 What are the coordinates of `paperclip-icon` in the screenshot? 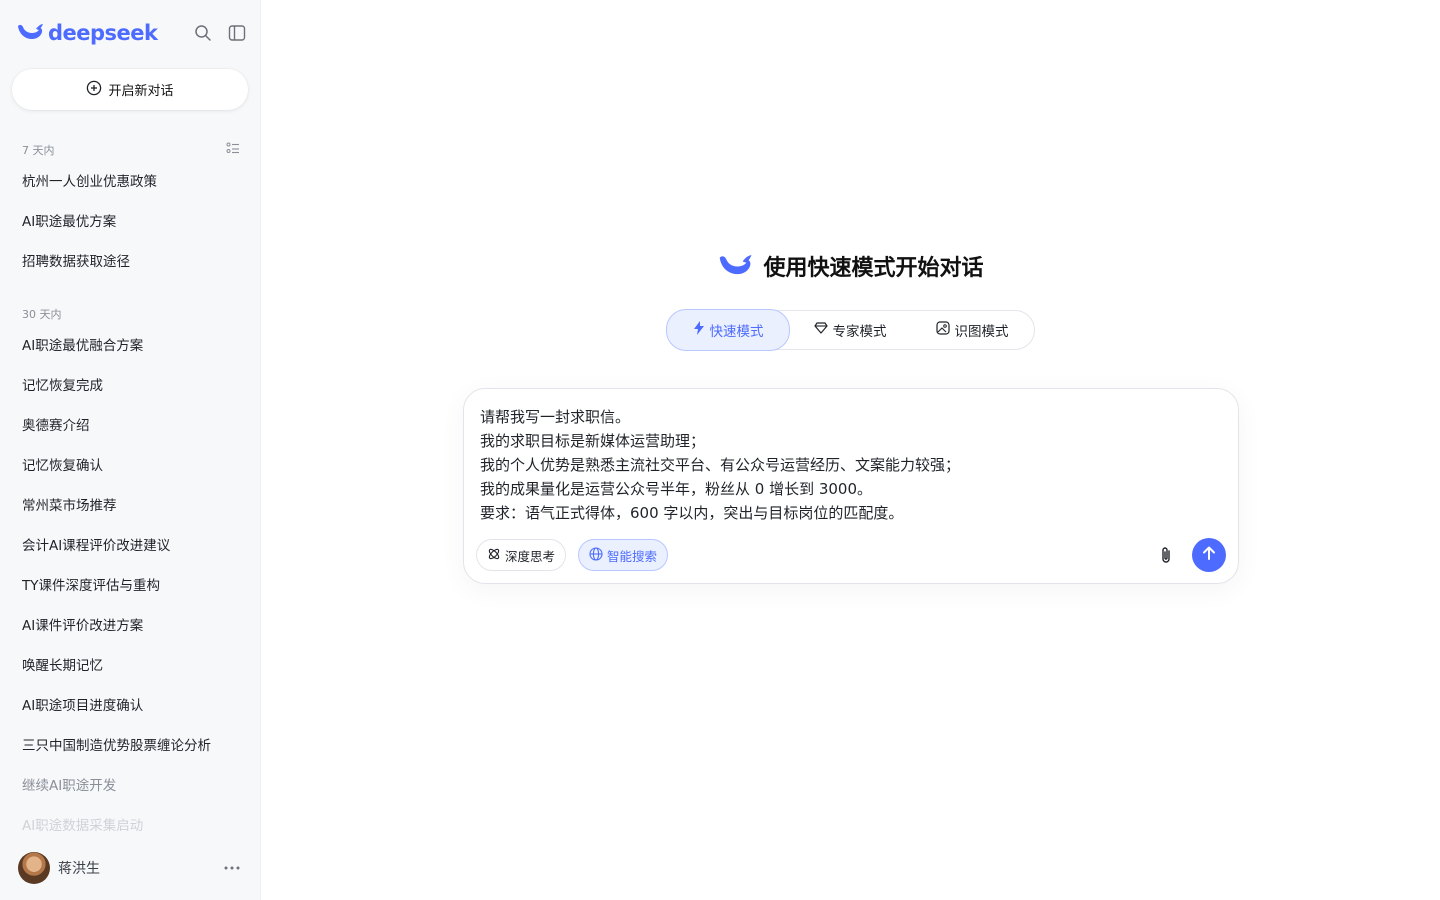 It's located at (1166, 555).